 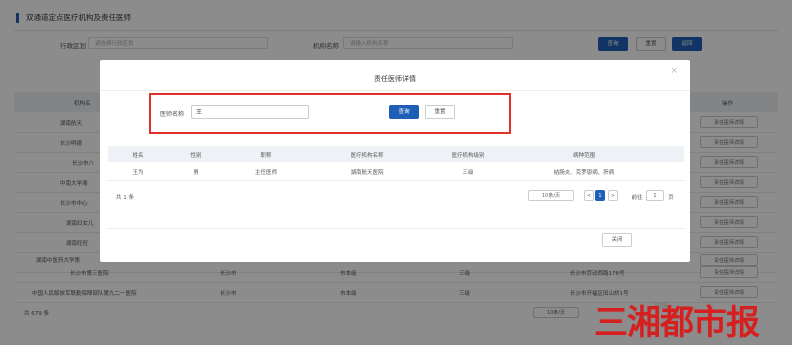 I want to click on header-title: 职称, so click(x=266, y=156).